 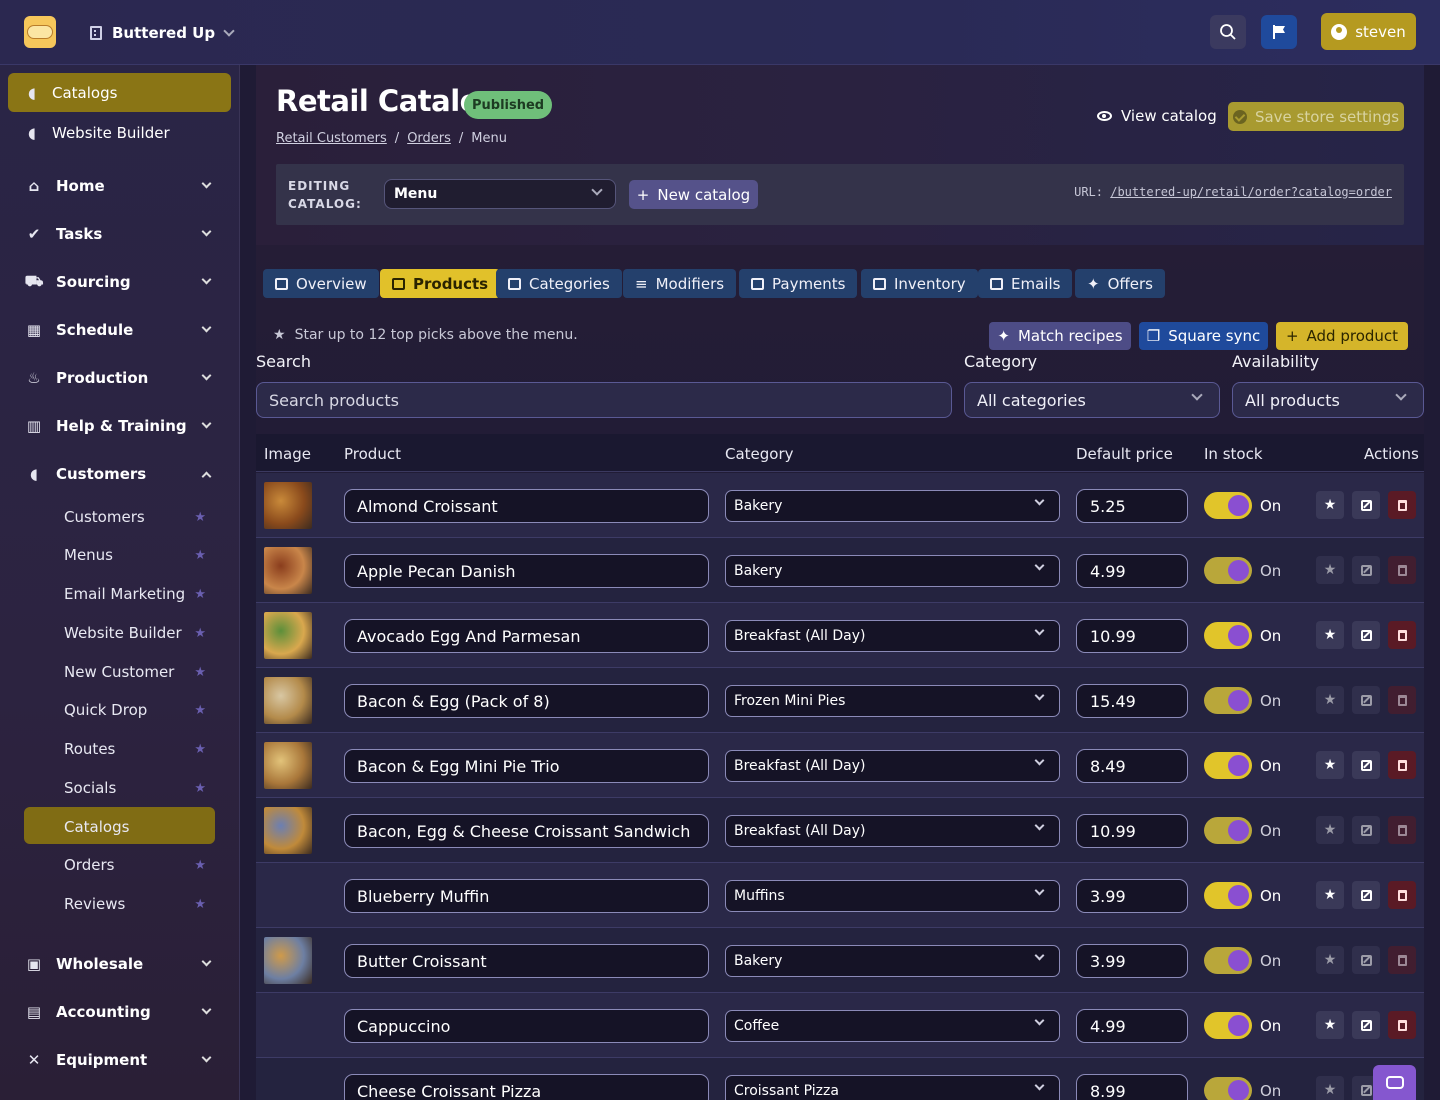 I want to click on product-price-input: 8.49, so click(x=1132, y=766).